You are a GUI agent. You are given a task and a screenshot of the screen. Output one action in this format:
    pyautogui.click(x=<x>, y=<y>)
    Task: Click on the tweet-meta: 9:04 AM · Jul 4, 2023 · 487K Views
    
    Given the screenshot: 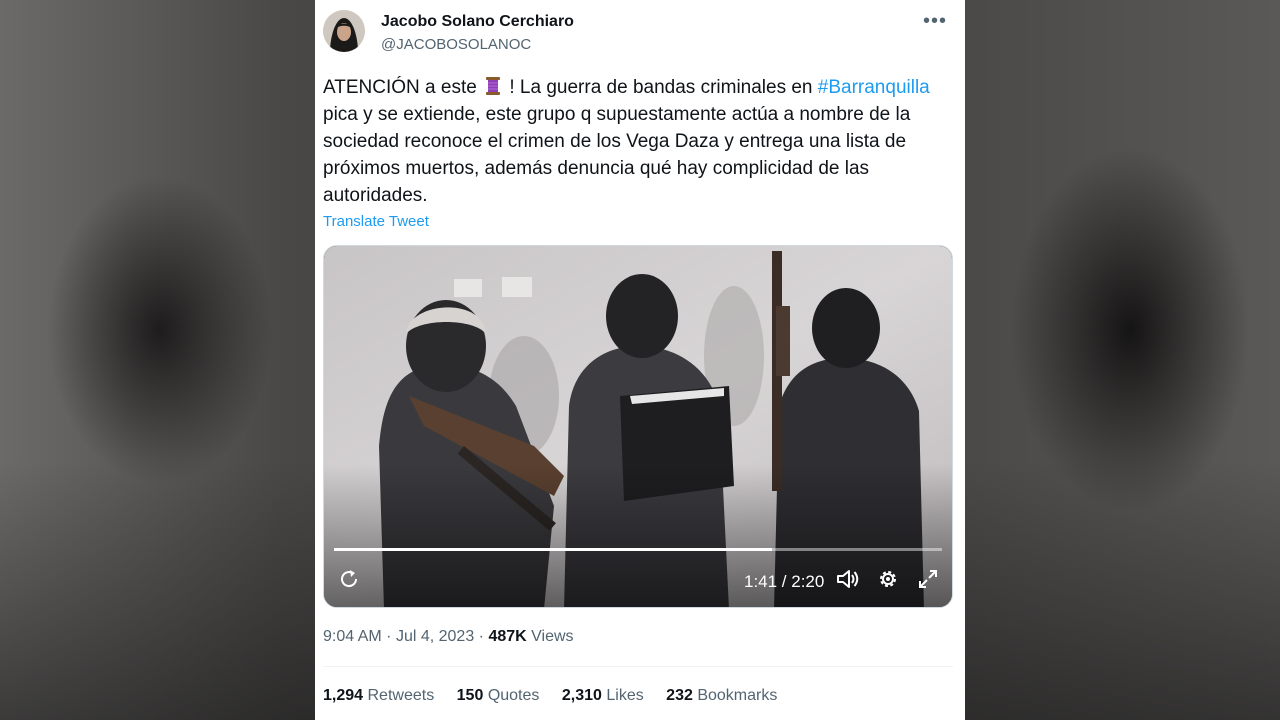 What is the action you would take?
    pyautogui.click(x=448, y=637)
    